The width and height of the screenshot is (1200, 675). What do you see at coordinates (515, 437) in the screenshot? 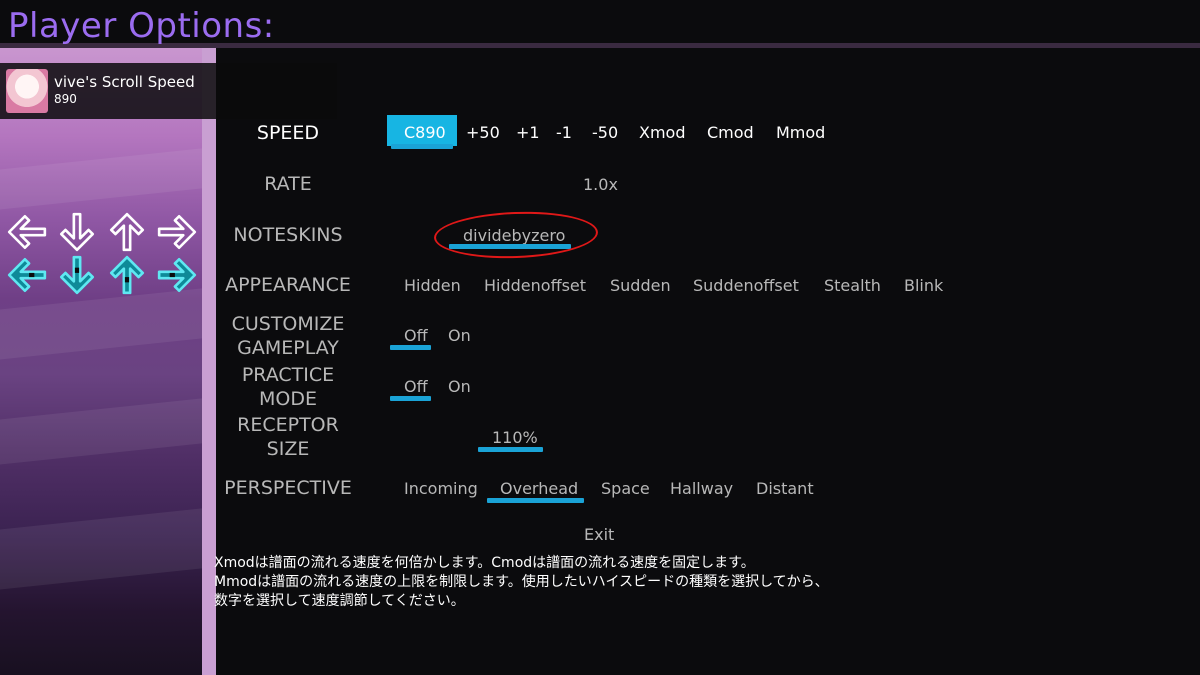
I see `receptor-size-value: 110%` at bounding box center [515, 437].